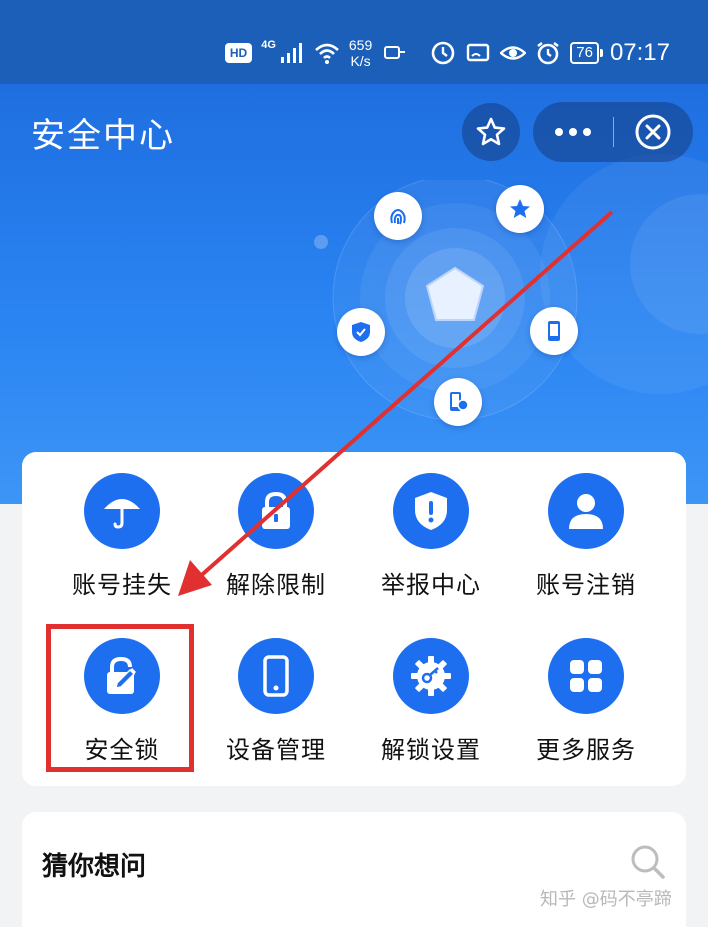  I want to click on hd-badge: HD, so click(238, 53).